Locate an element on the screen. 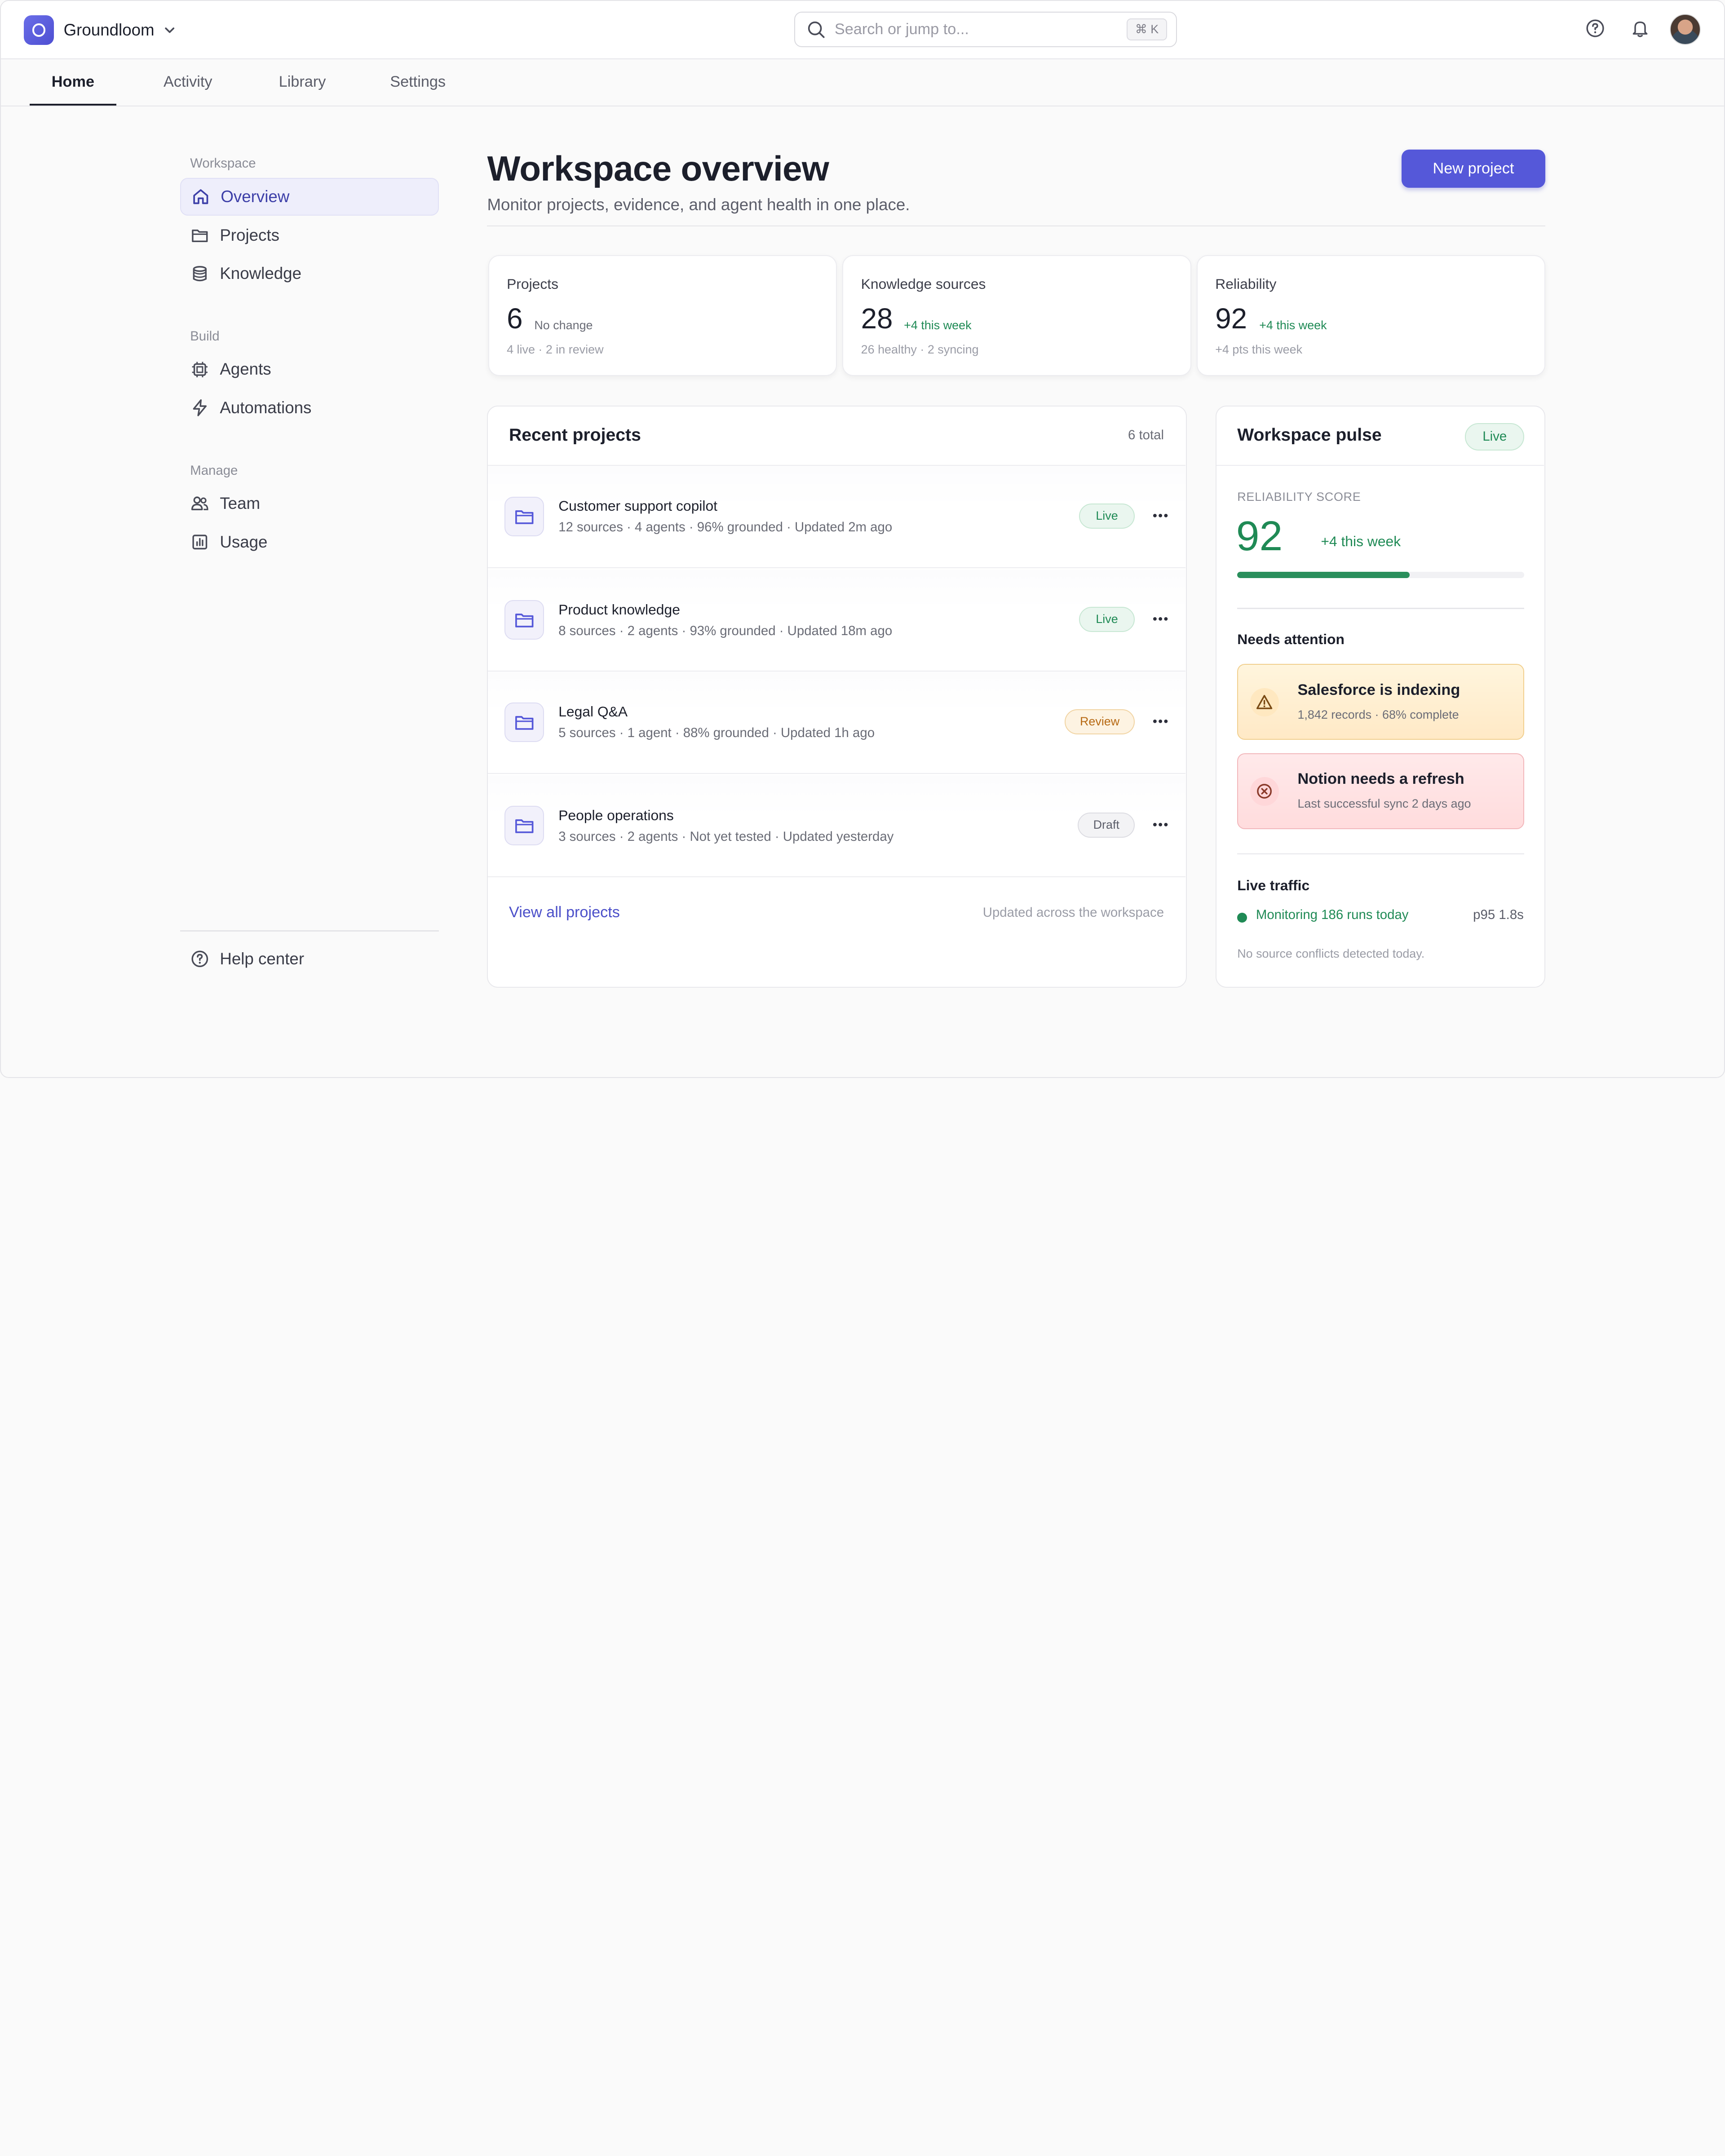 The image size is (1725, 2156). workspace-switcher: Groundloom is located at coordinates (100, 30).